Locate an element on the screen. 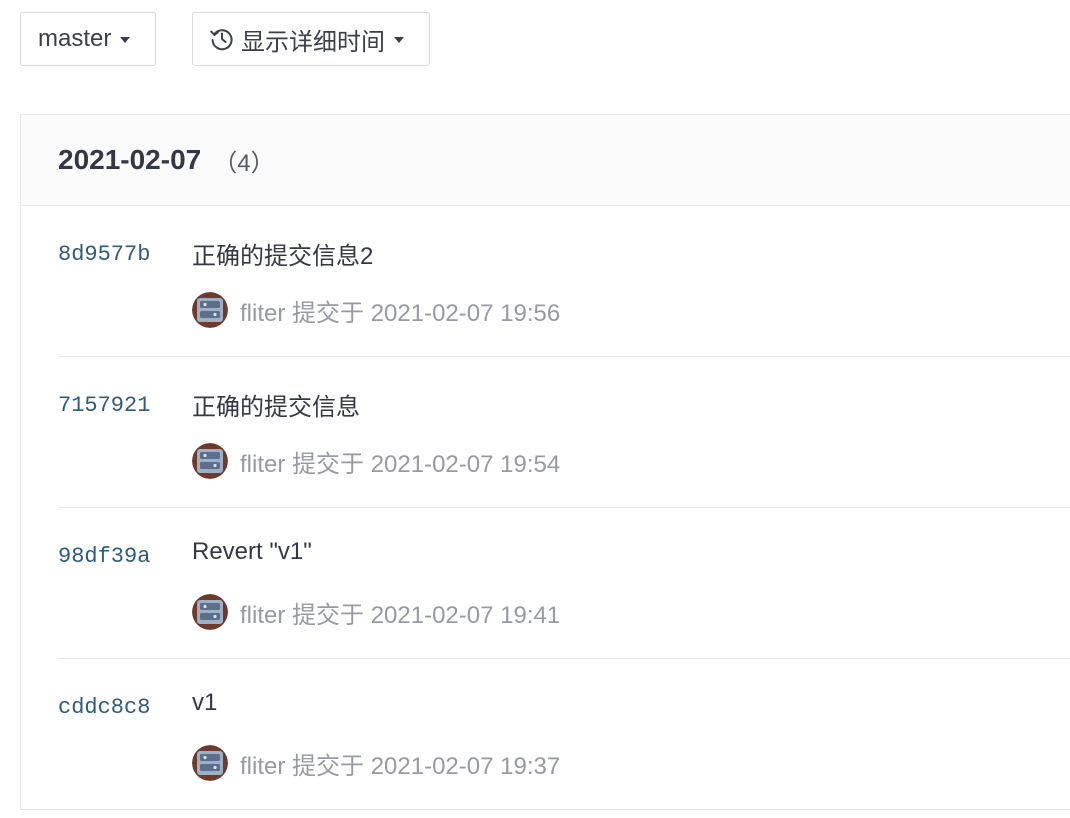  detailed-time-label: 显示详细时间 is located at coordinates (313, 42).